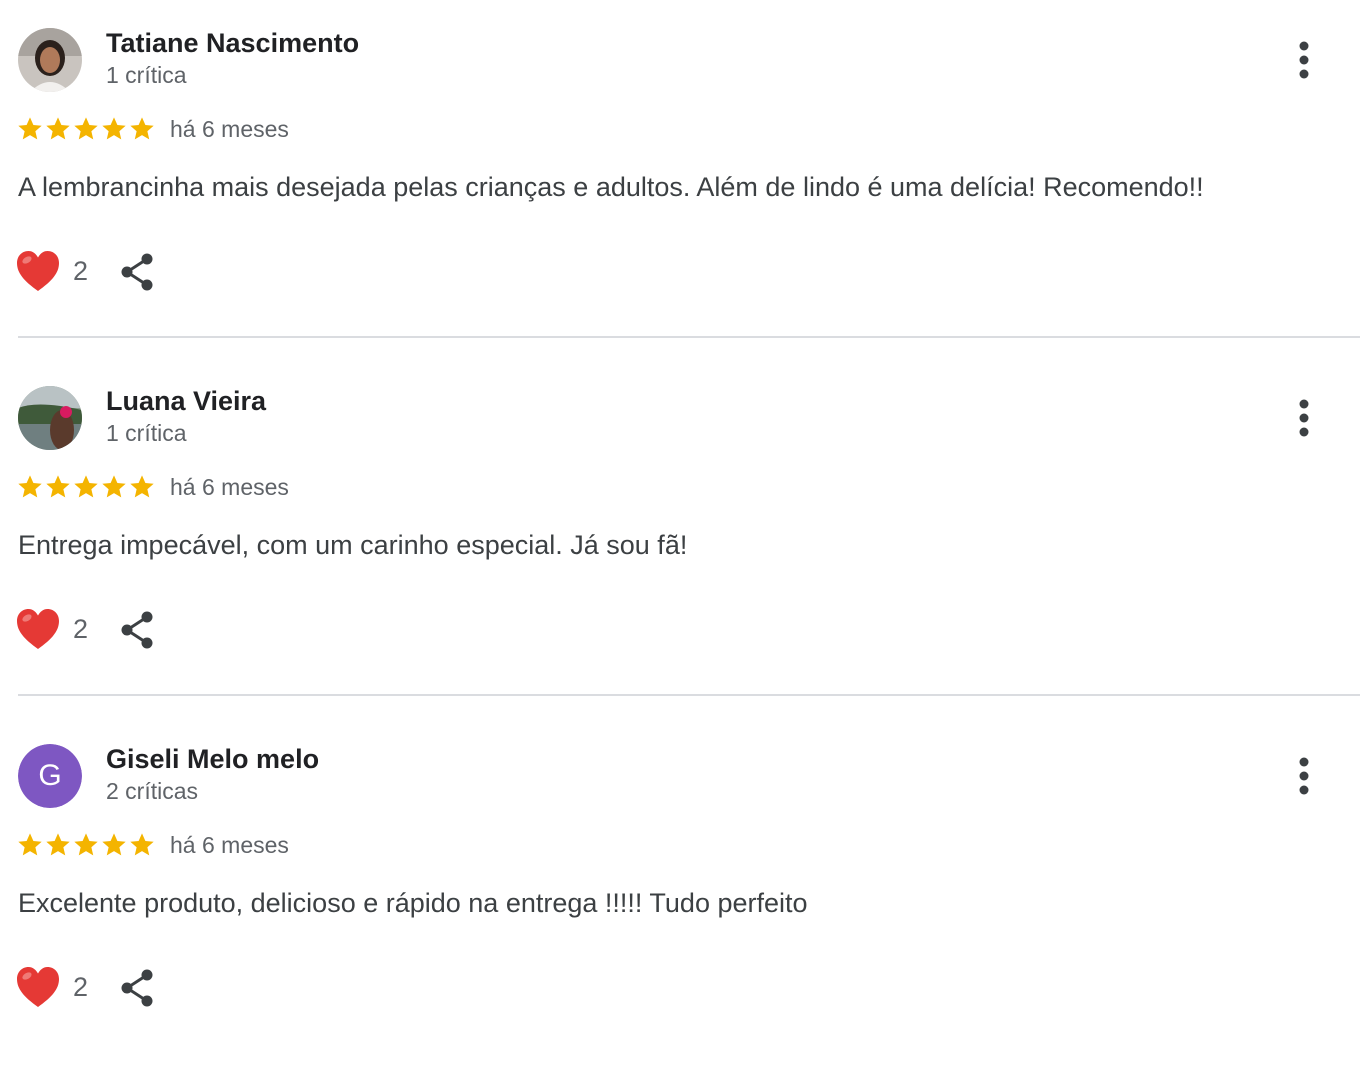 The width and height of the screenshot is (1366, 1074). I want to click on reviewer-name: Giseli Melo melo, so click(212, 759).